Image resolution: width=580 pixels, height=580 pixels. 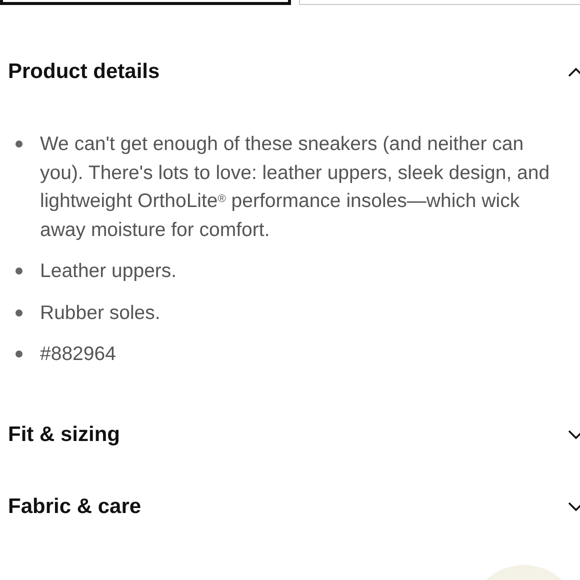 What do you see at coordinates (574, 72) in the screenshot?
I see `chevron-up-icon` at bounding box center [574, 72].